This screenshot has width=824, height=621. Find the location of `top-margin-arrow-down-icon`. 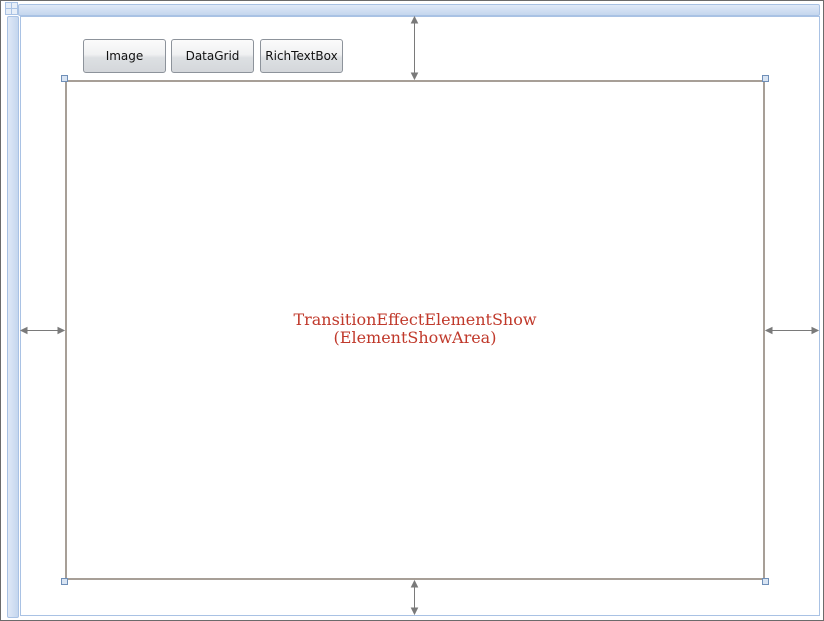

top-margin-arrow-down-icon is located at coordinates (414, 76).